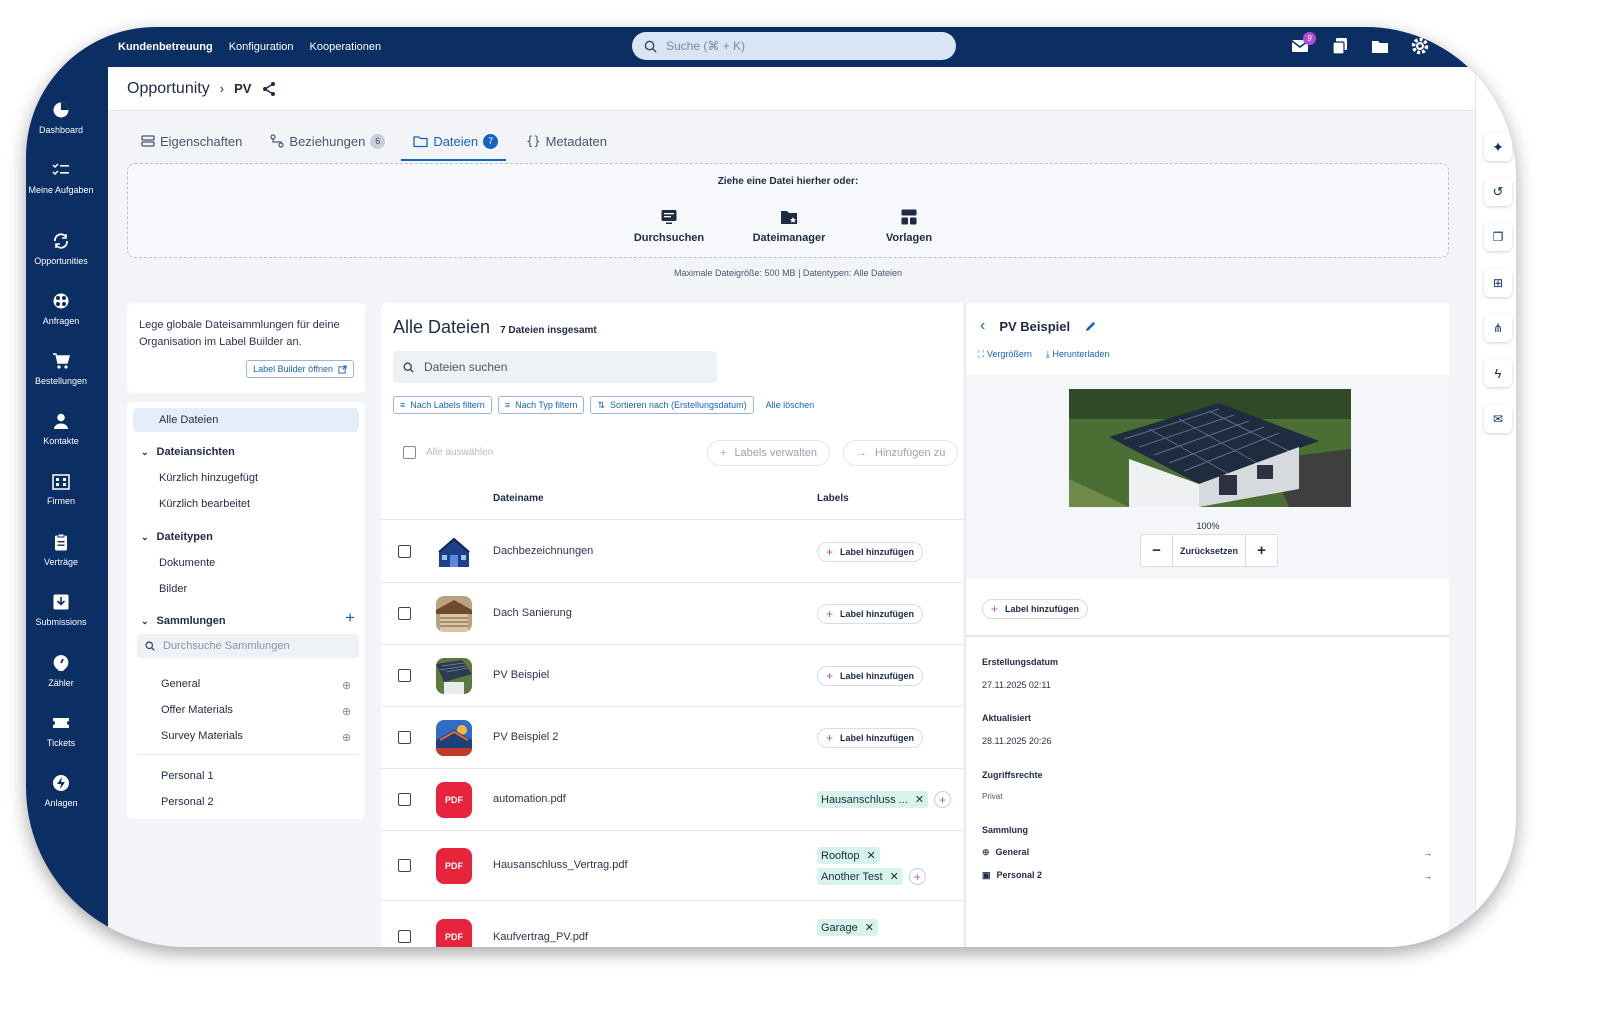 Image resolution: width=1600 pixels, height=1020 pixels. I want to click on nav-konfiguration: Konfiguration, so click(261, 47).